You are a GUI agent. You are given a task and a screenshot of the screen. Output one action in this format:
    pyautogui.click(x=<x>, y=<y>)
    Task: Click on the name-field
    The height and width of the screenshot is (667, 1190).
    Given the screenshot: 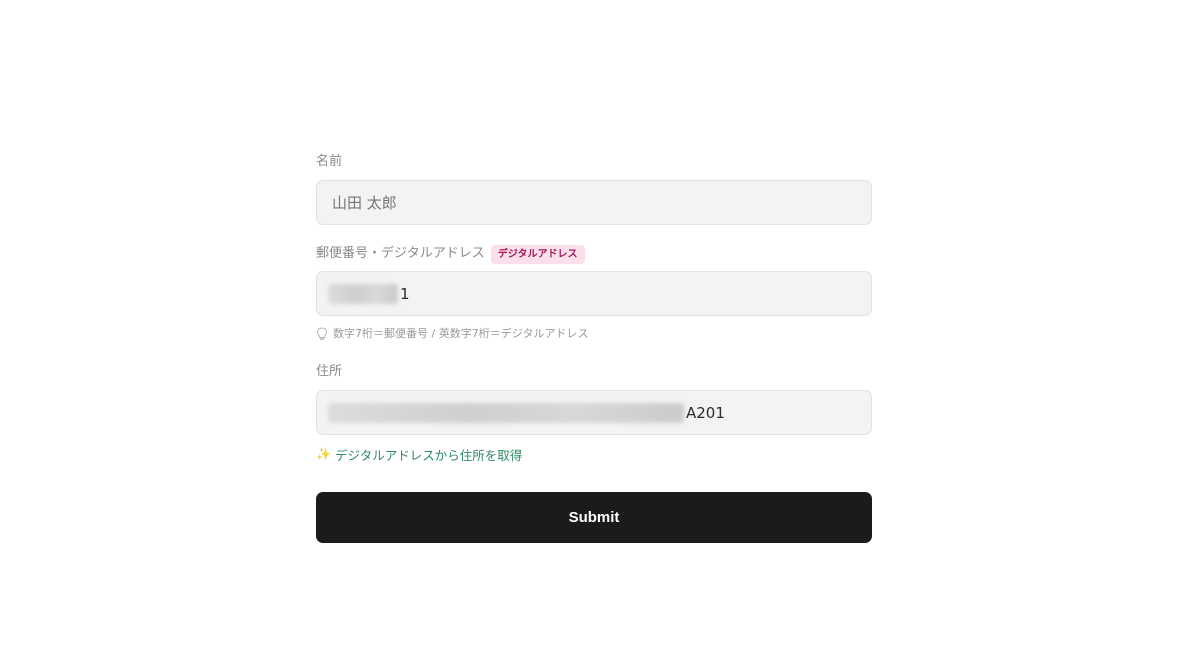 What is the action you would take?
    pyautogui.click(x=594, y=202)
    